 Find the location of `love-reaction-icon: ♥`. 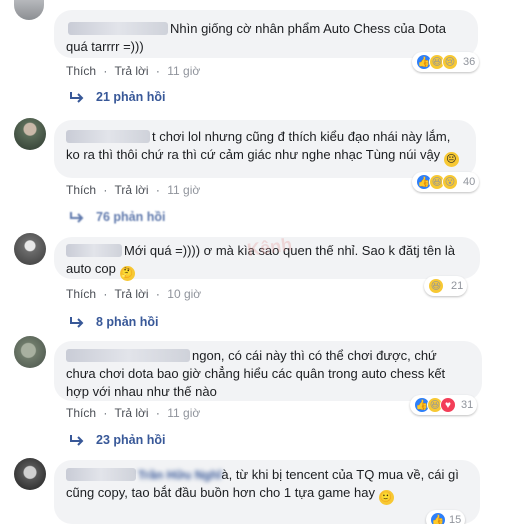

love-reaction-icon: ♥ is located at coordinates (448, 405).